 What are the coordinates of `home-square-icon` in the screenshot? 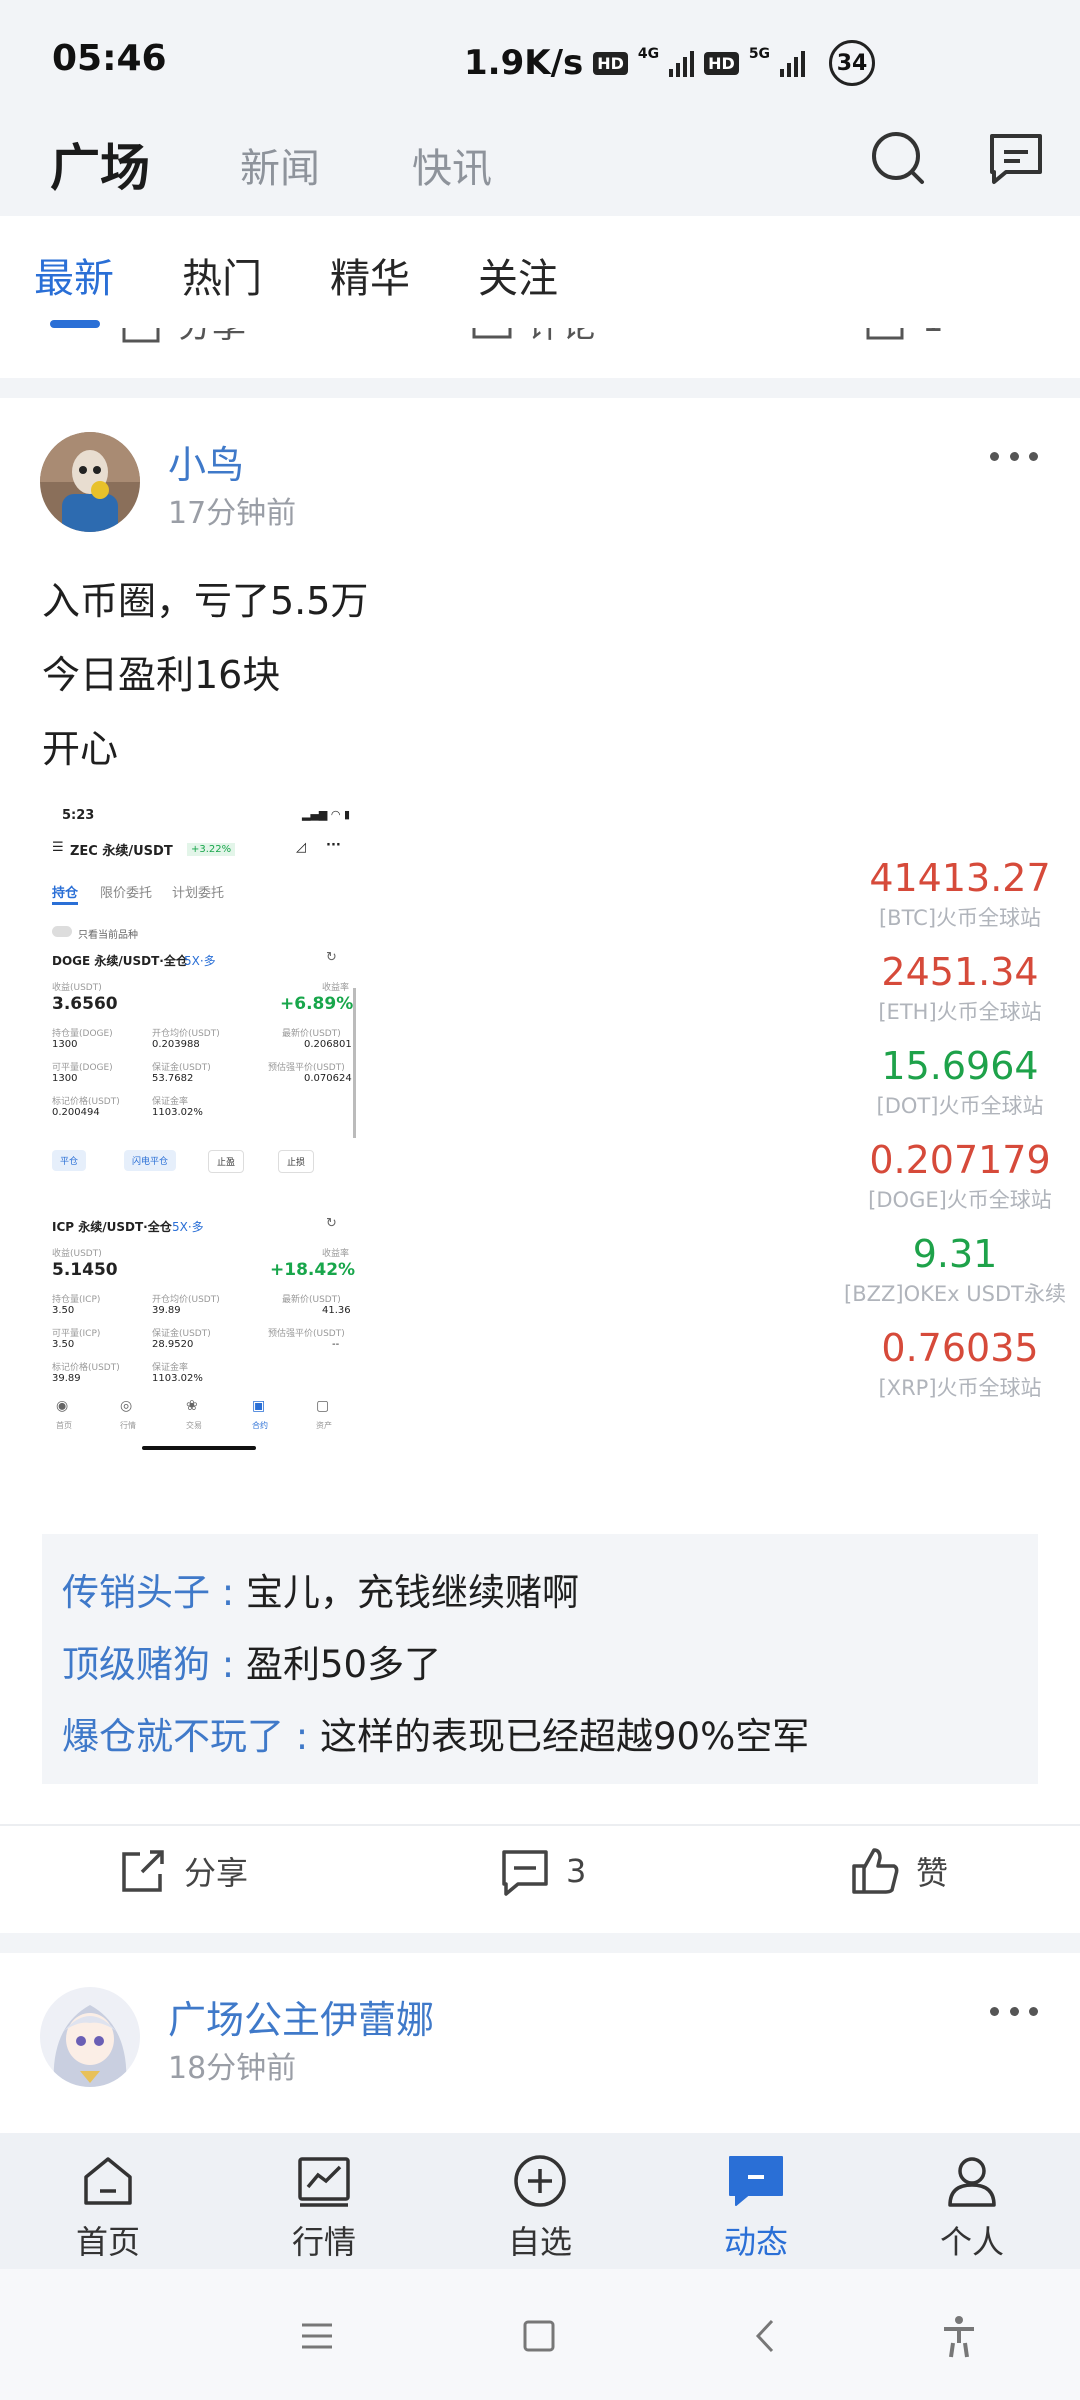 It's located at (539, 2336).